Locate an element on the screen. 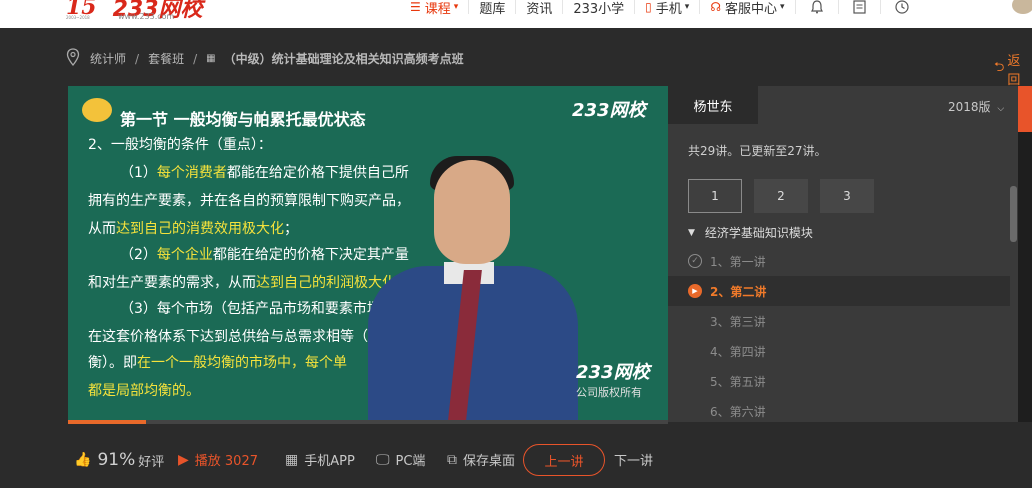  rating-value: 91% is located at coordinates (116, 460).